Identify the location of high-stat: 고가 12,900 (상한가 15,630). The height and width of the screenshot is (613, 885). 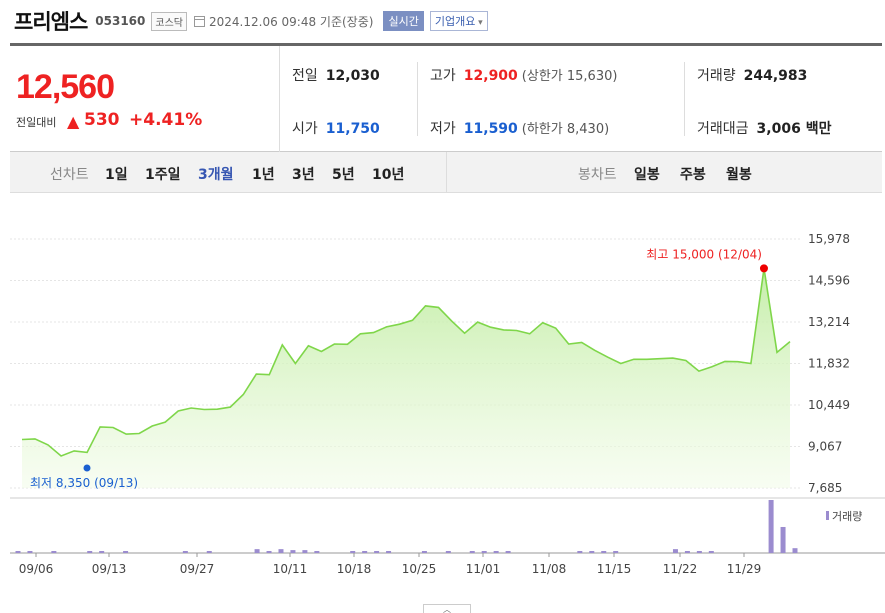
(523, 75).